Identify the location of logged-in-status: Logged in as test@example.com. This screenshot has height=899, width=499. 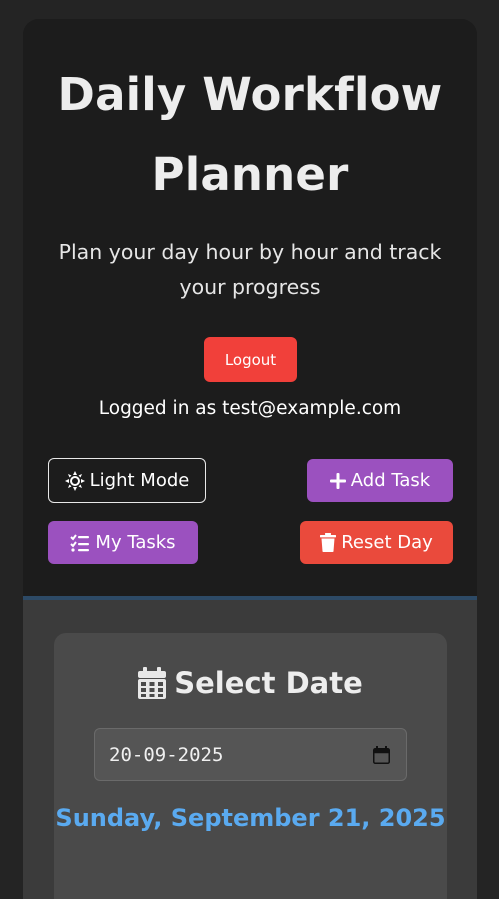
(250, 408).